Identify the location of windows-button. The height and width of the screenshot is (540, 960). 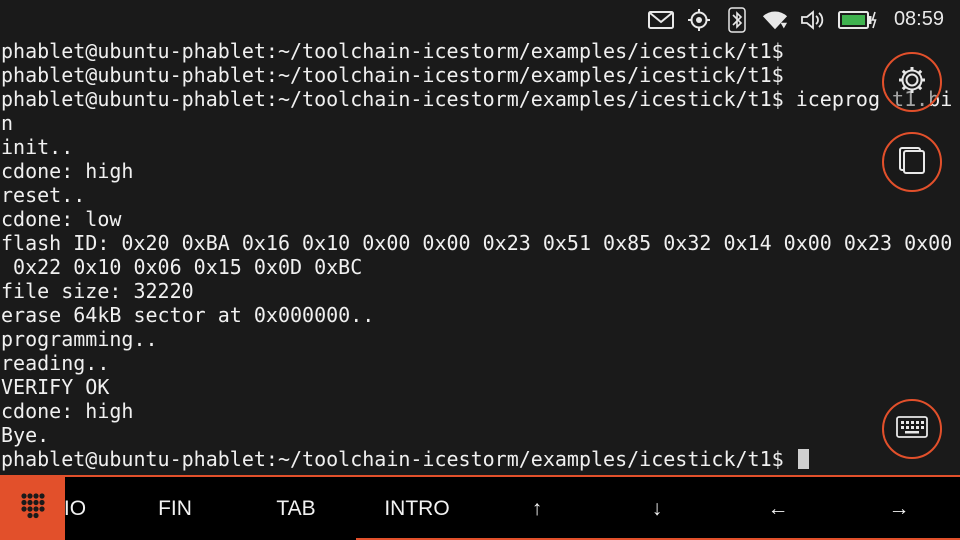
(912, 162).